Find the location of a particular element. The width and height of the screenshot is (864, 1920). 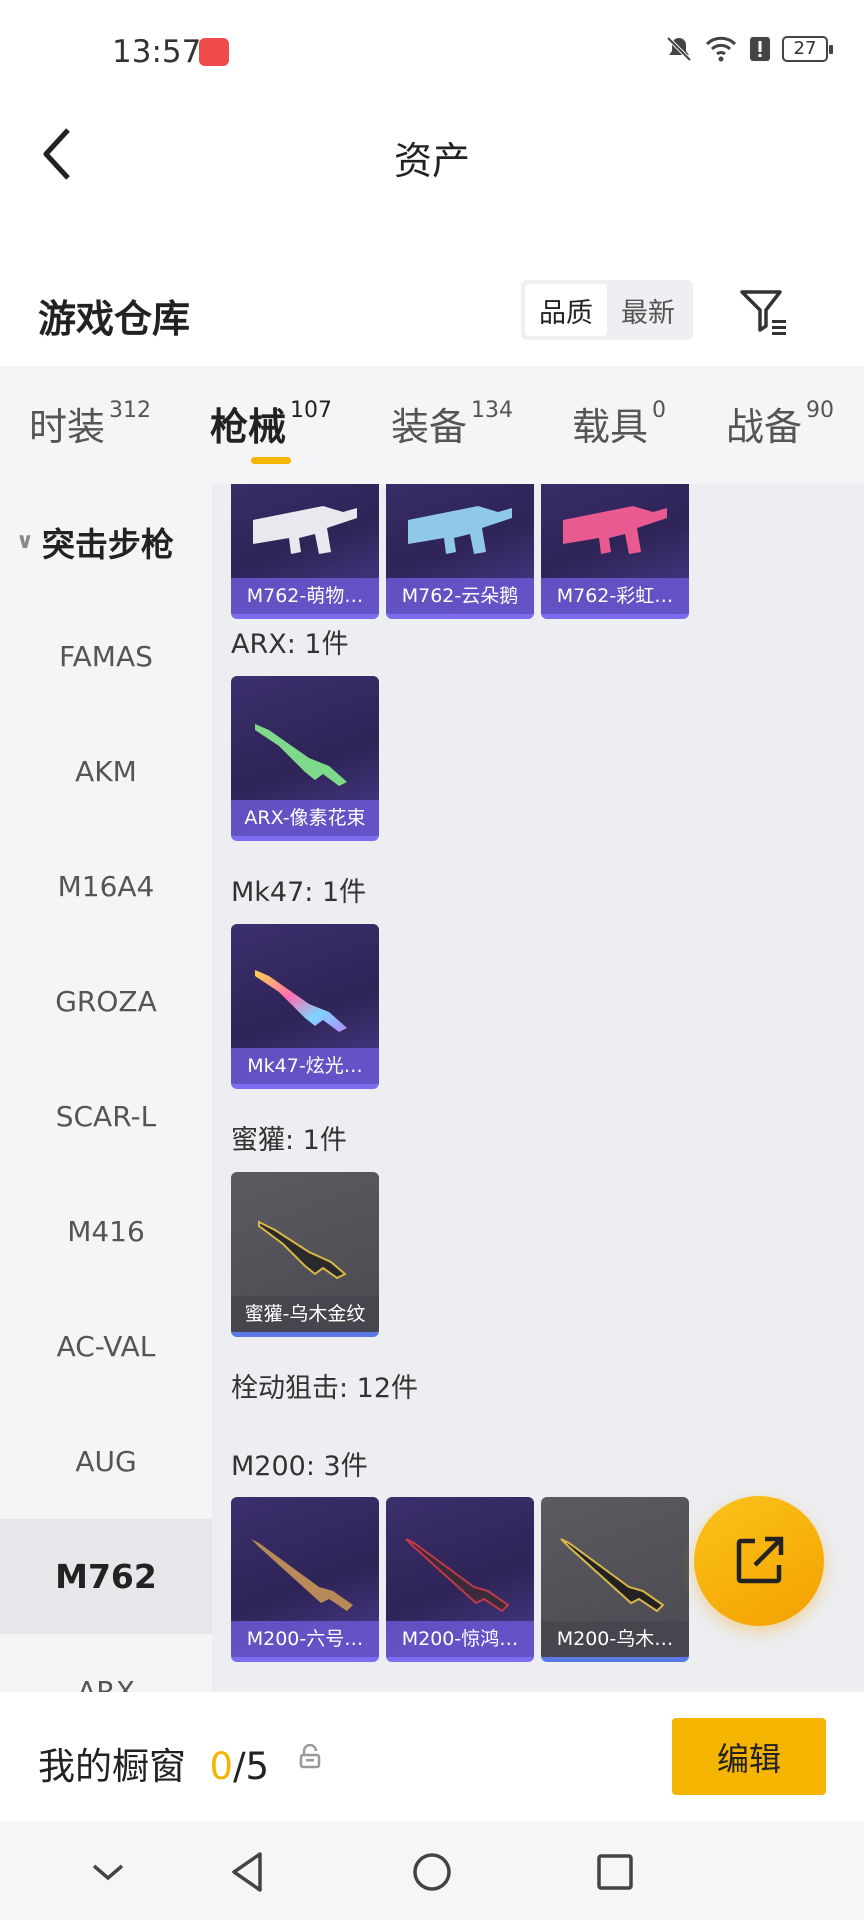

sidebar-category-assault-rifle: ∨ 突击步枪 is located at coordinates (106, 541).